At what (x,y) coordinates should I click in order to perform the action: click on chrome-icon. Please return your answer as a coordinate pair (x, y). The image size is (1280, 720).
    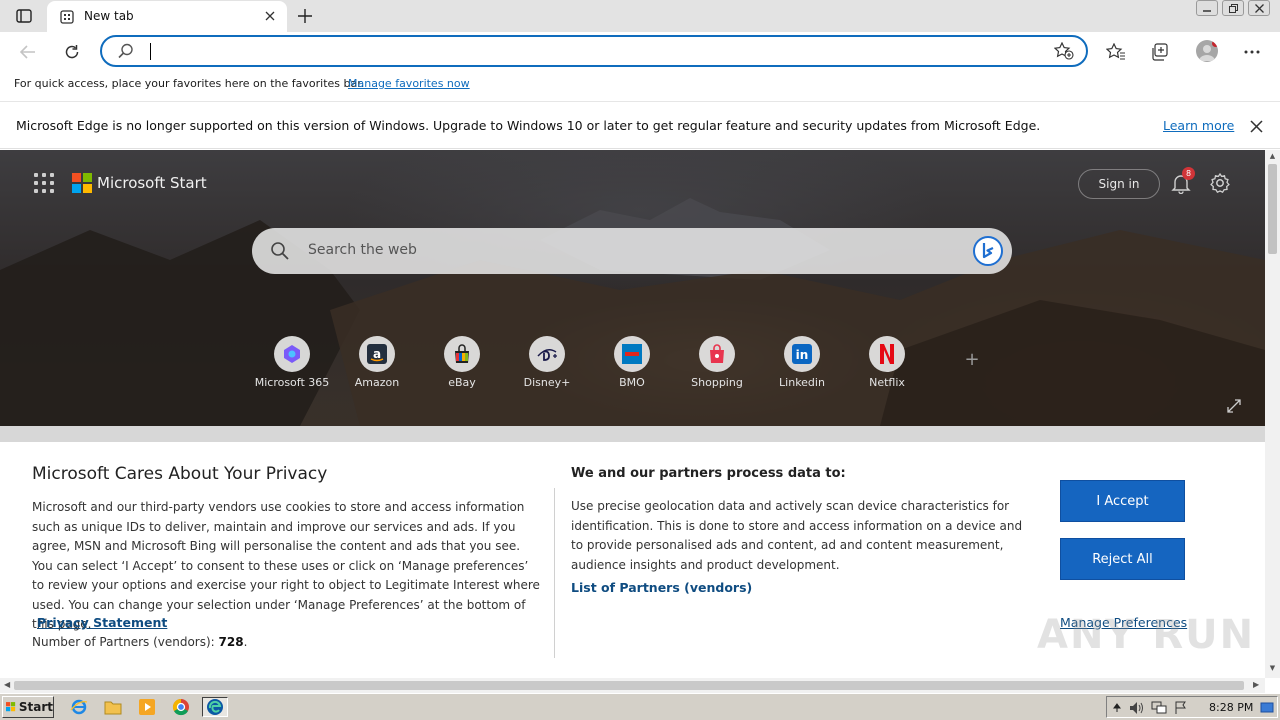
    Looking at the image, I should click on (181, 707).